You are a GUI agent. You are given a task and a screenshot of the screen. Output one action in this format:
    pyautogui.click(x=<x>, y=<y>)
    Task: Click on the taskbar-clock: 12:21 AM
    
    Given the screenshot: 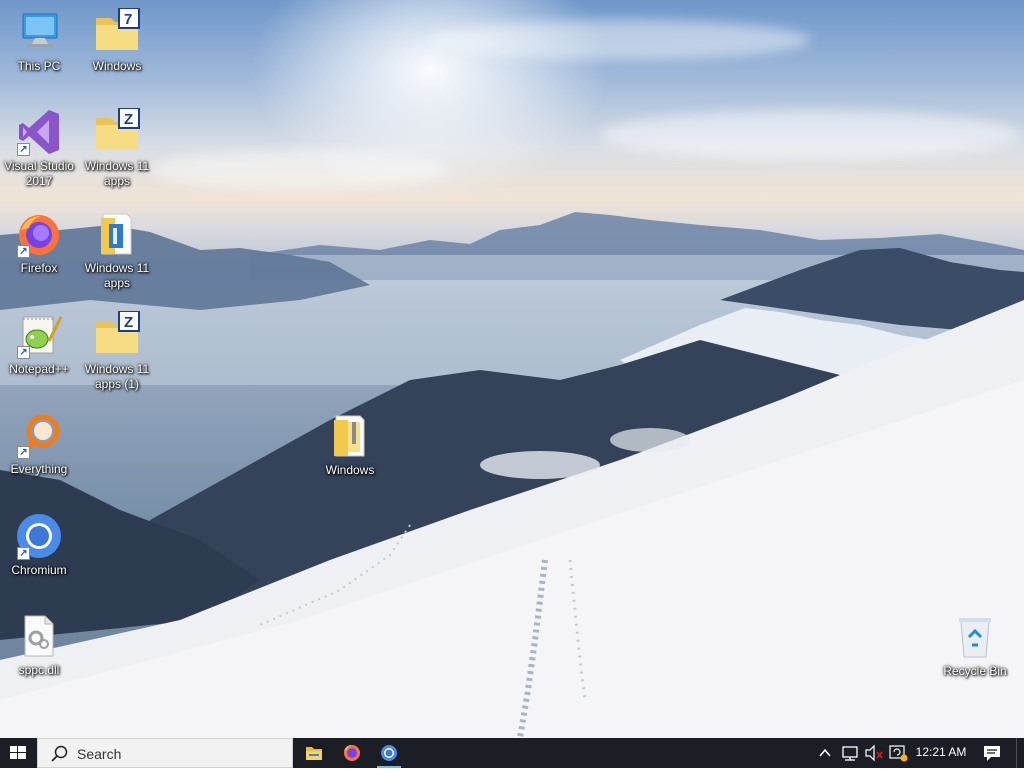 What is the action you would take?
    pyautogui.click(x=941, y=752)
    